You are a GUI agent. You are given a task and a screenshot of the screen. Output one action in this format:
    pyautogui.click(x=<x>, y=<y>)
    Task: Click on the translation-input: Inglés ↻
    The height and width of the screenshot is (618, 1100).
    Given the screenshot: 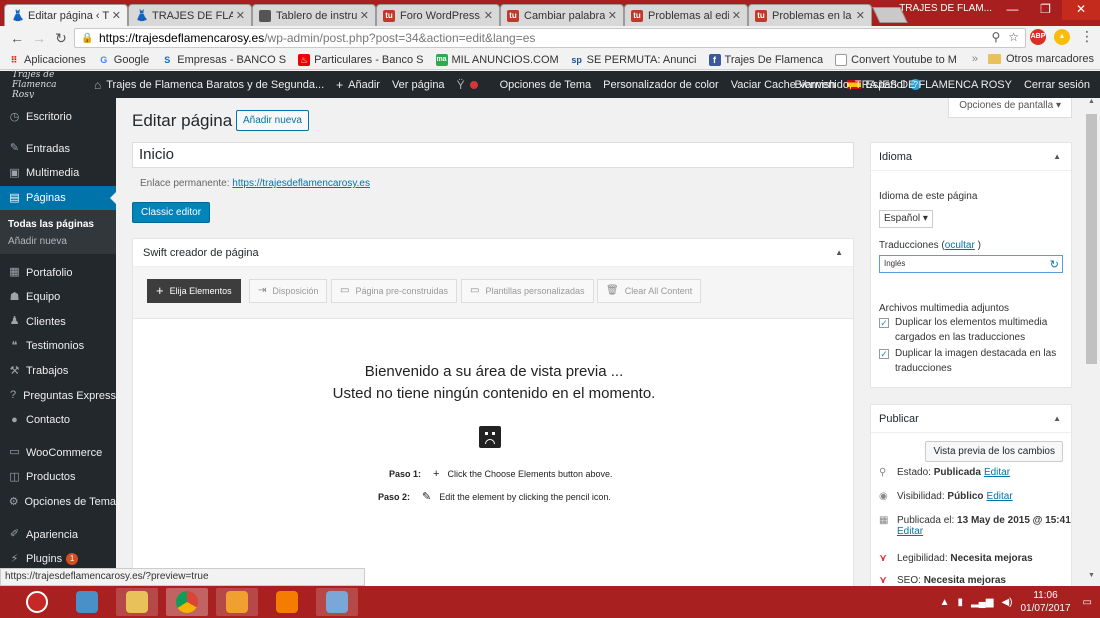 What is the action you would take?
    pyautogui.click(x=971, y=264)
    